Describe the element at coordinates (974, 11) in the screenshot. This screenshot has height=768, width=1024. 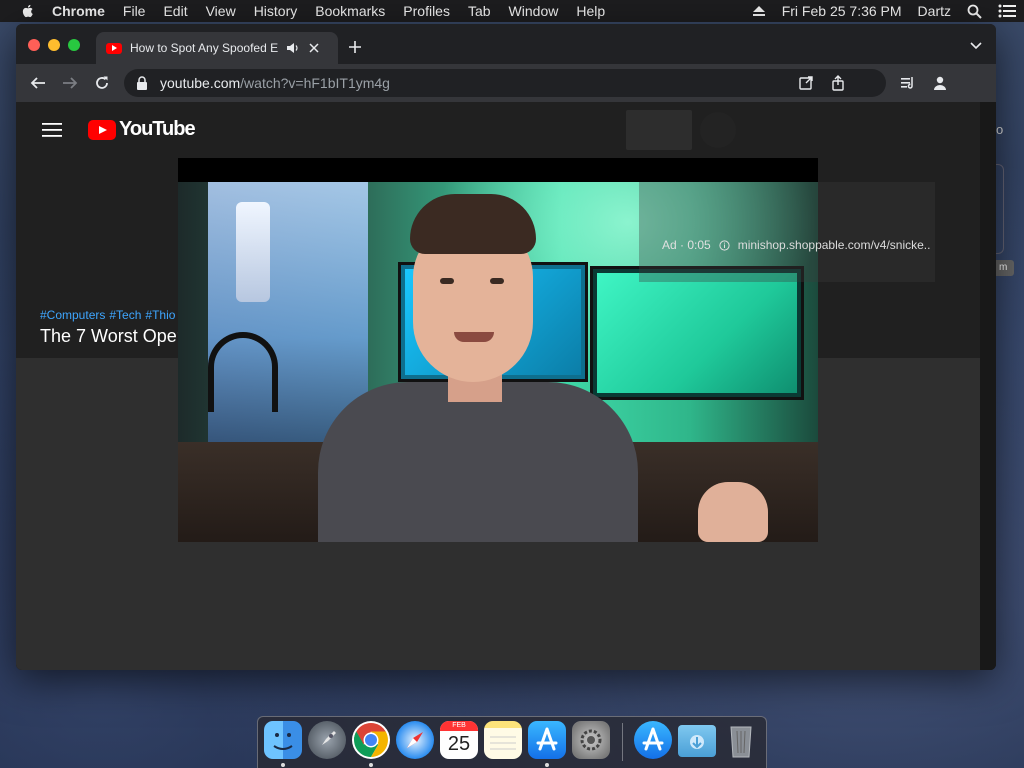
I see `spotlight-search-icon` at that location.